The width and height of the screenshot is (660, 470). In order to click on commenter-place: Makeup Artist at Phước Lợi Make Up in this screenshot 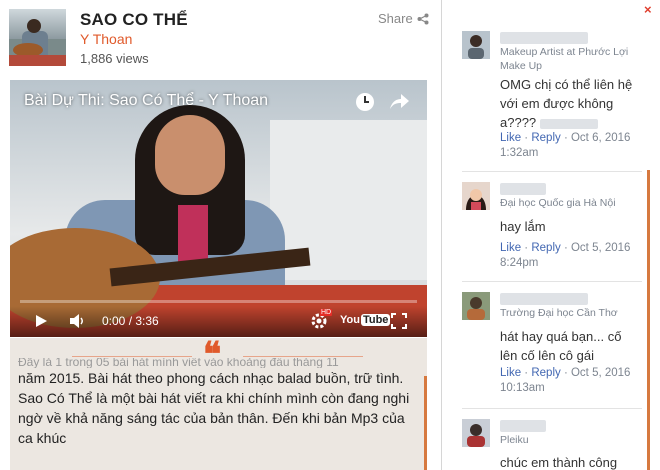, I will do `click(570, 59)`.